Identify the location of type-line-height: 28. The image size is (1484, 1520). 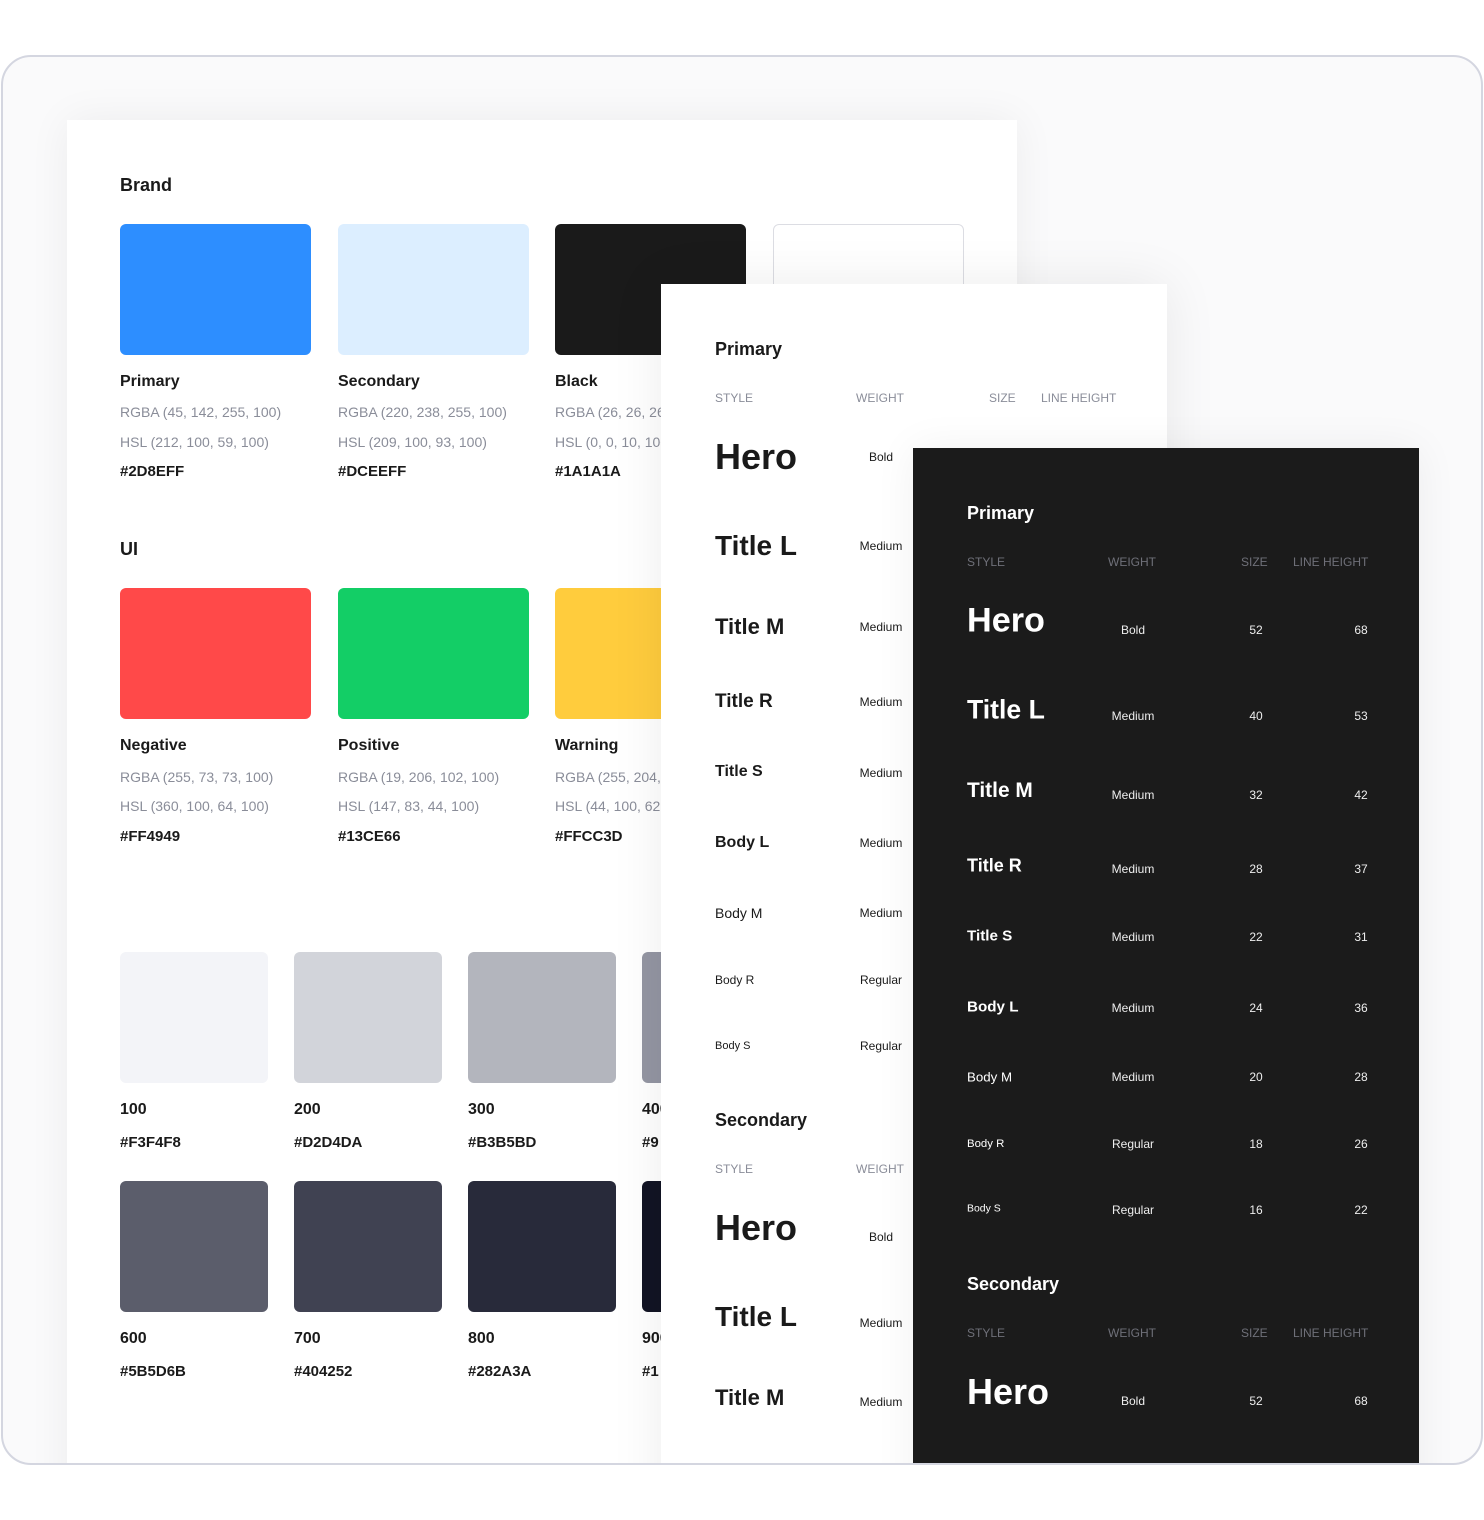
(1361, 1077).